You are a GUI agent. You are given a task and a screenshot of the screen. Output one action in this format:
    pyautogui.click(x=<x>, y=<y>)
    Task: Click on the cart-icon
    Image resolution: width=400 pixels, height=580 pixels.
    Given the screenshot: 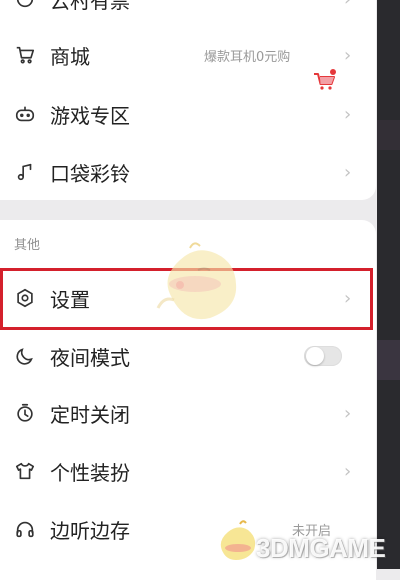 What is the action you would take?
    pyautogui.click(x=25, y=55)
    